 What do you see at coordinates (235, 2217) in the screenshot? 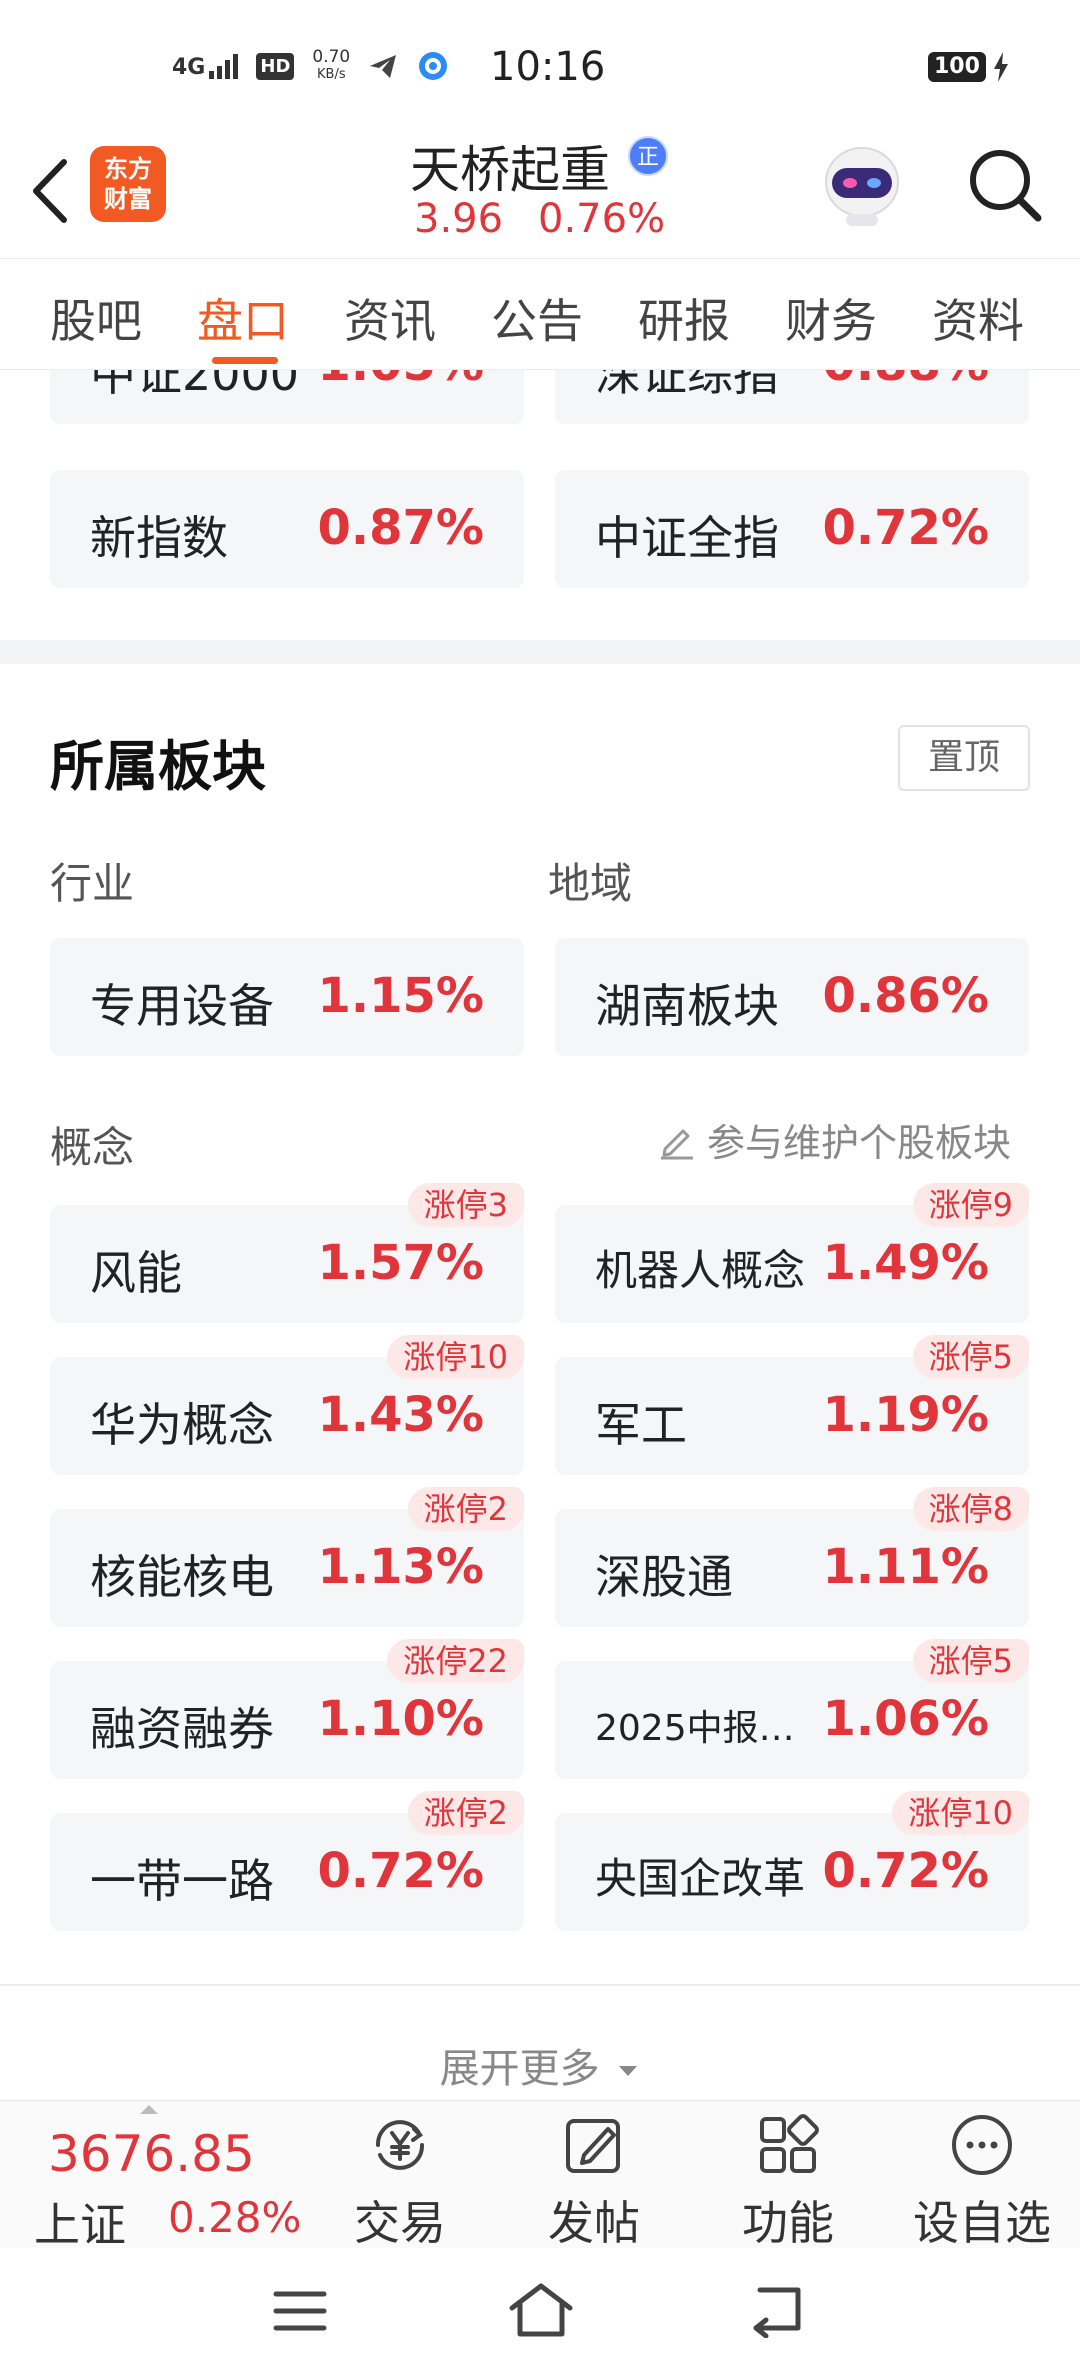
I see `market-index-pct: 0.28%` at bounding box center [235, 2217].